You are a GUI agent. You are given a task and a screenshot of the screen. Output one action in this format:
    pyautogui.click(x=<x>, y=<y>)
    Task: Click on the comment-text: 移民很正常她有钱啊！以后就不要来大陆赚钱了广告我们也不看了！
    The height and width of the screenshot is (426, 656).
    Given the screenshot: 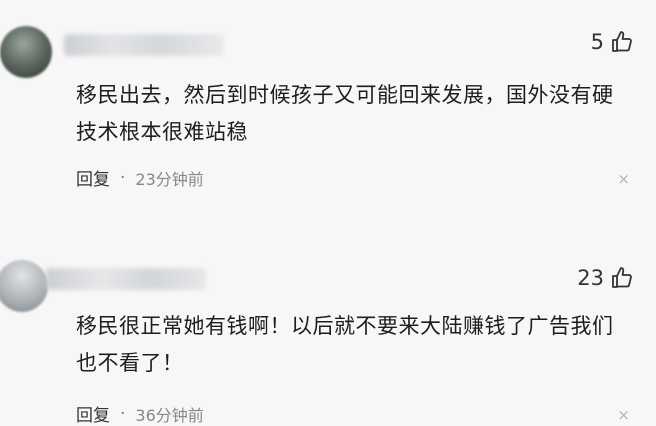 What is the action you would take?
    pyautogui.click(x=345, y=344)
    